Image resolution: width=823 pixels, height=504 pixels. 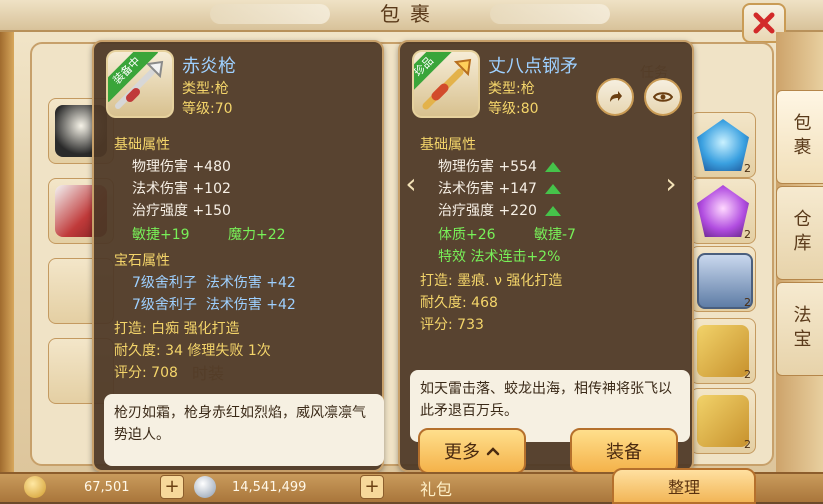 What do you see at coordinates (624, 452) in the screenshot?
I see `equip-button-label: 装备` at bounding box center [624, 452].